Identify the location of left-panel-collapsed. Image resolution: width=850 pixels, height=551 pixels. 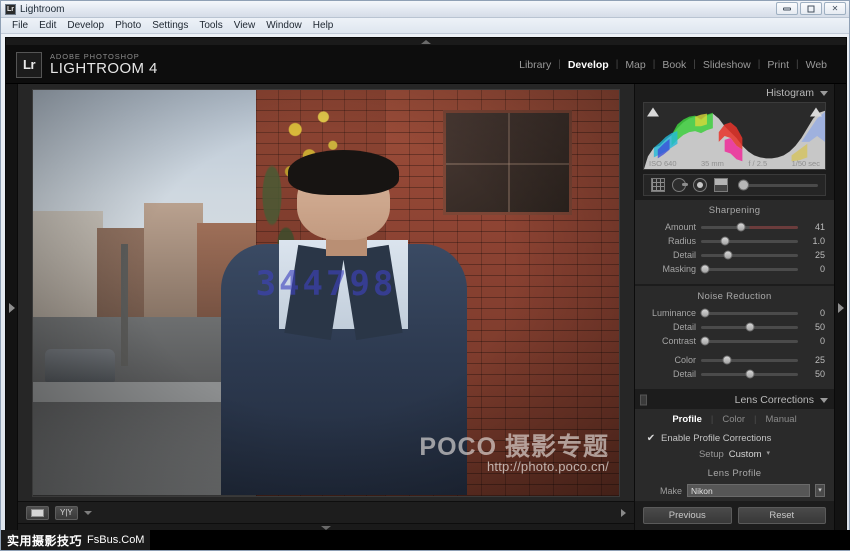
(12, 307).